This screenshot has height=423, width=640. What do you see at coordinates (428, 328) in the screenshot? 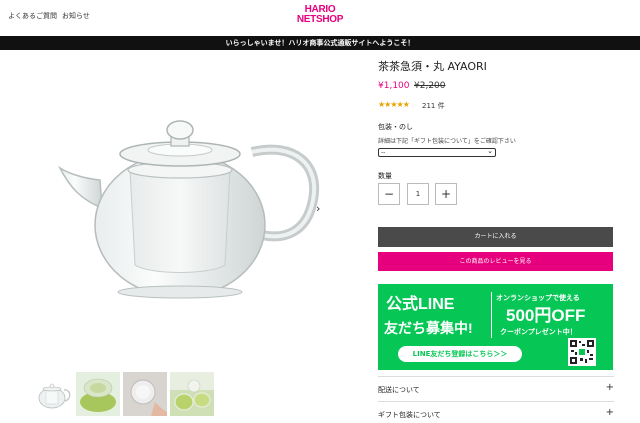
I see `banner-friends-text: 友だち募集中!` at bounding box center [428, 328].